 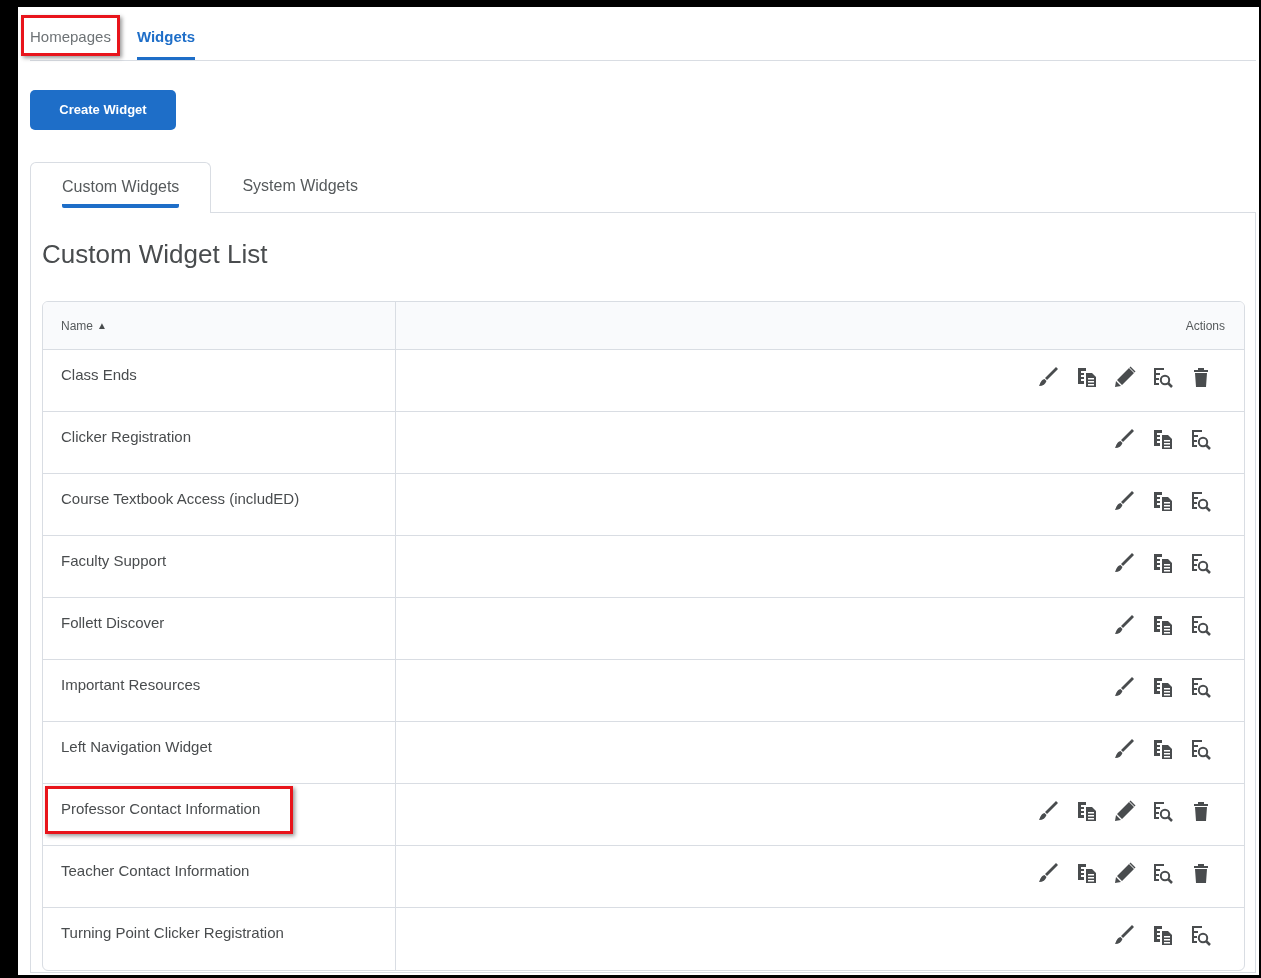 What do you see at coordinates (113, 622) in the screenshot?
I see `widget-name: Follett Discover` at bounding box center [113, 622].